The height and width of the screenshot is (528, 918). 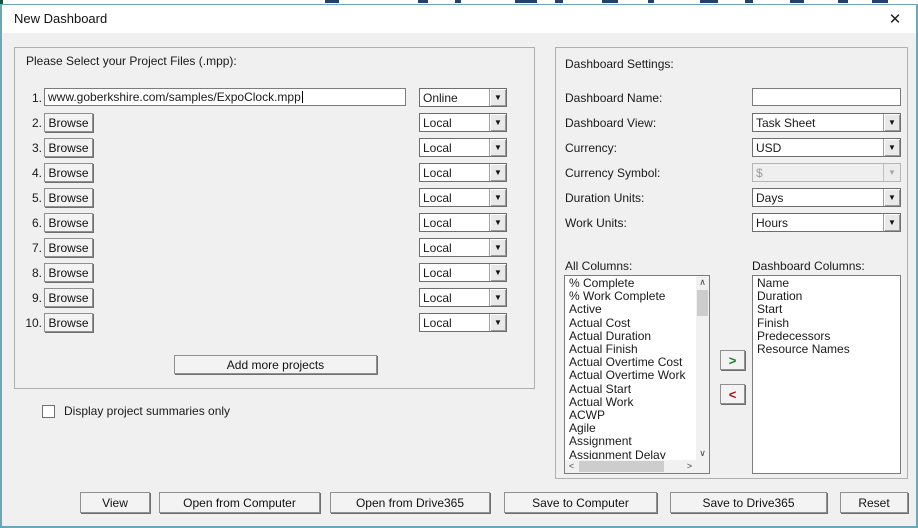 What do you see at coordinates (826, 323) in the screenshot?
I see `list-item: Finish` at bounding box center [826, 323].